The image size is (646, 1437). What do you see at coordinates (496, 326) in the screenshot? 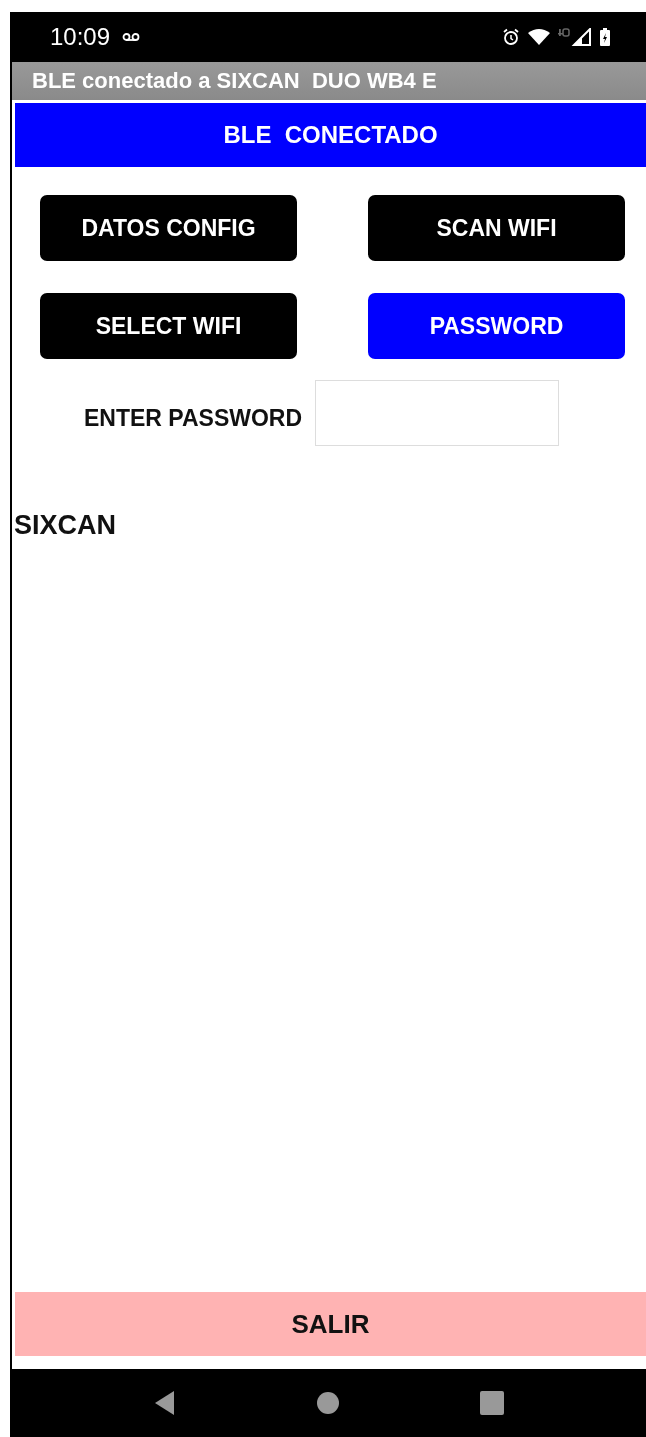
I see `menu-button: PASSWORD` at bounding box center [496, 326].